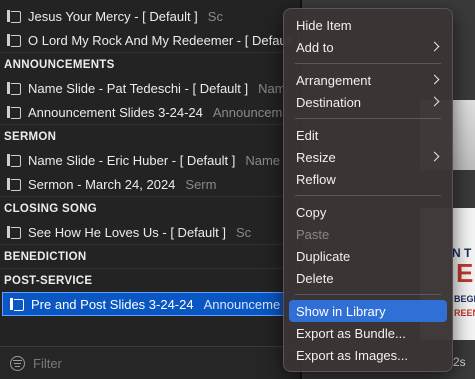  I want to click on thumbnail-text: E, so click(465, 273).